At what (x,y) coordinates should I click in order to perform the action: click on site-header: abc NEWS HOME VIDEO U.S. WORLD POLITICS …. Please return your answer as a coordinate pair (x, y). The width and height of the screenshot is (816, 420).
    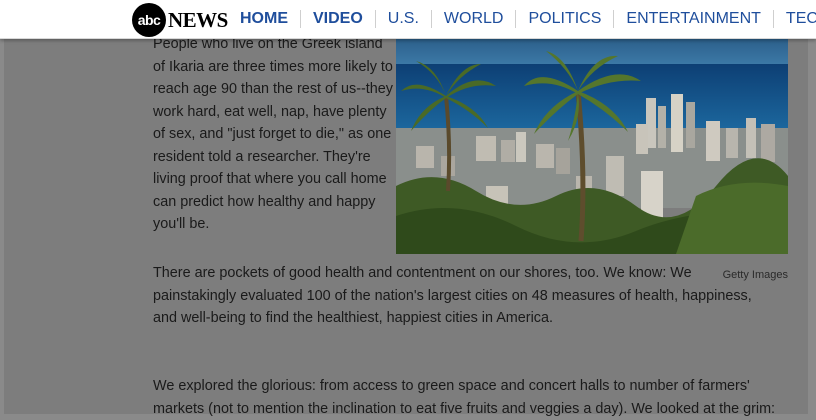
    Looking at the image, I should click on (408, 19).